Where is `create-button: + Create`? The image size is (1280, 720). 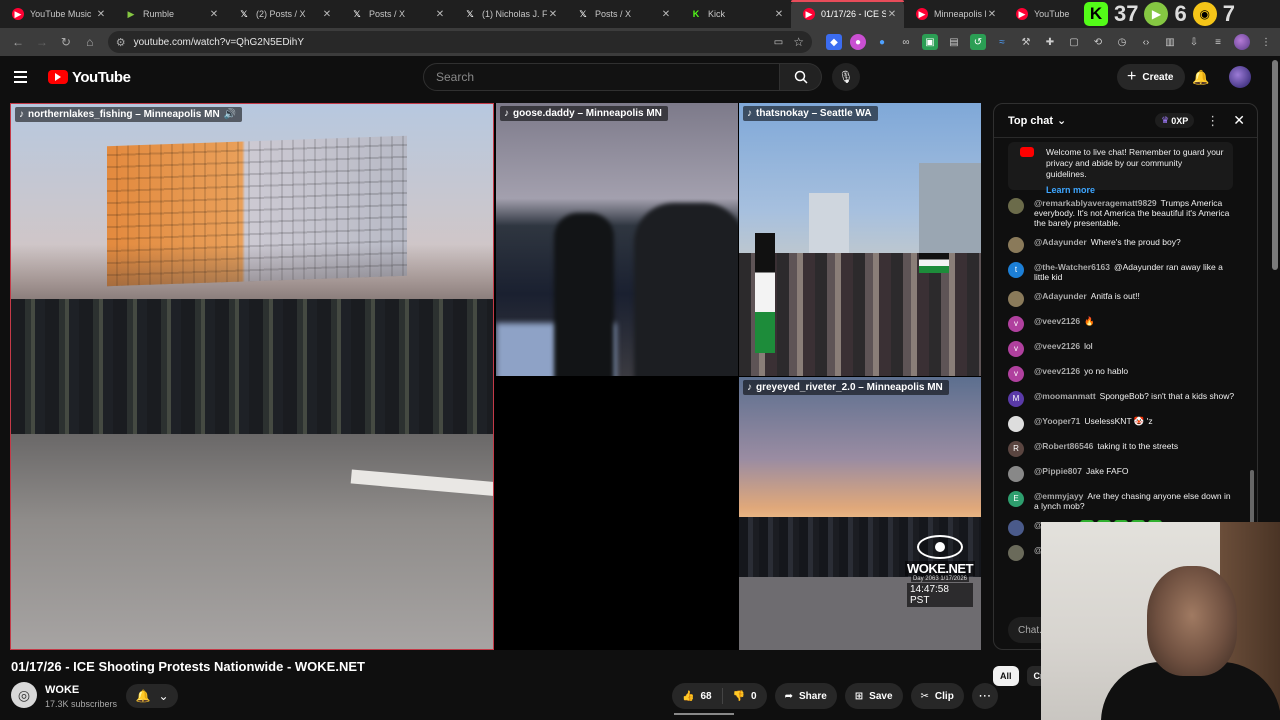 create-button: + Create is located at coordinates (1151, 77).